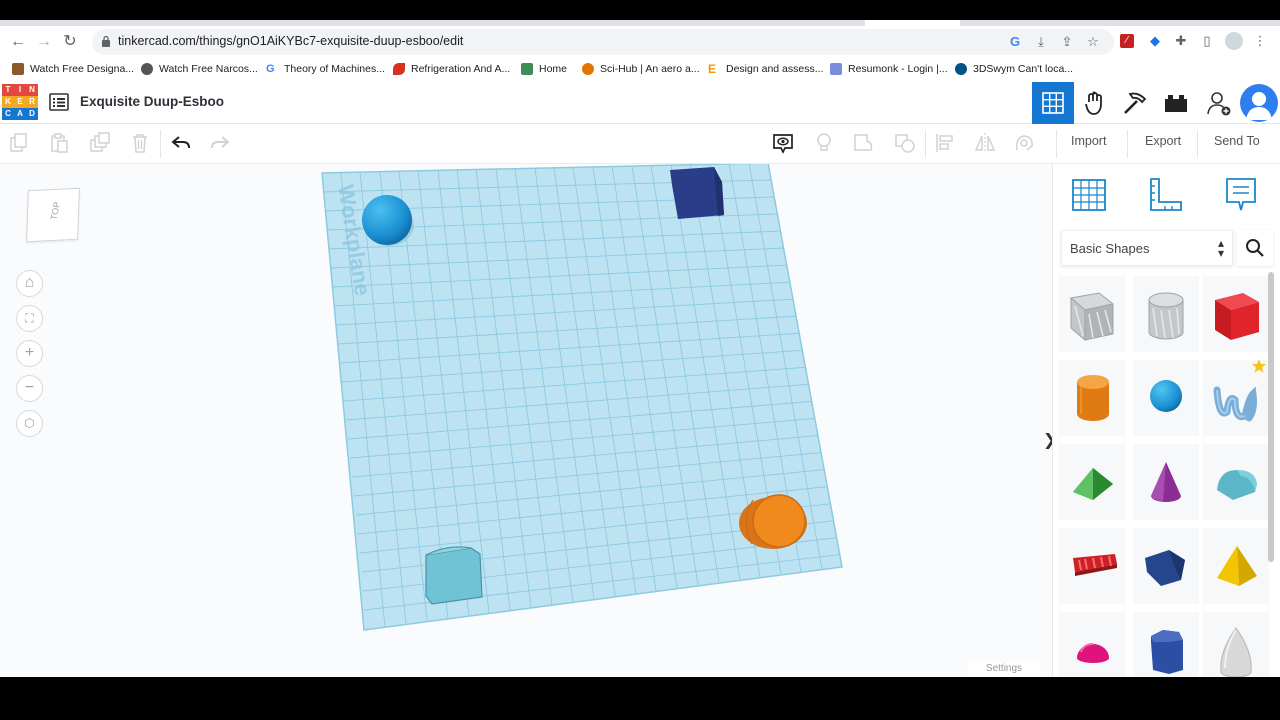 This screenshot has height=720, width=1280. Describe the element at coordinates (640, 103) in the screenshot. I see `app-header: T I N K E R C A D Exquisite Duup-Esboo` at that location.